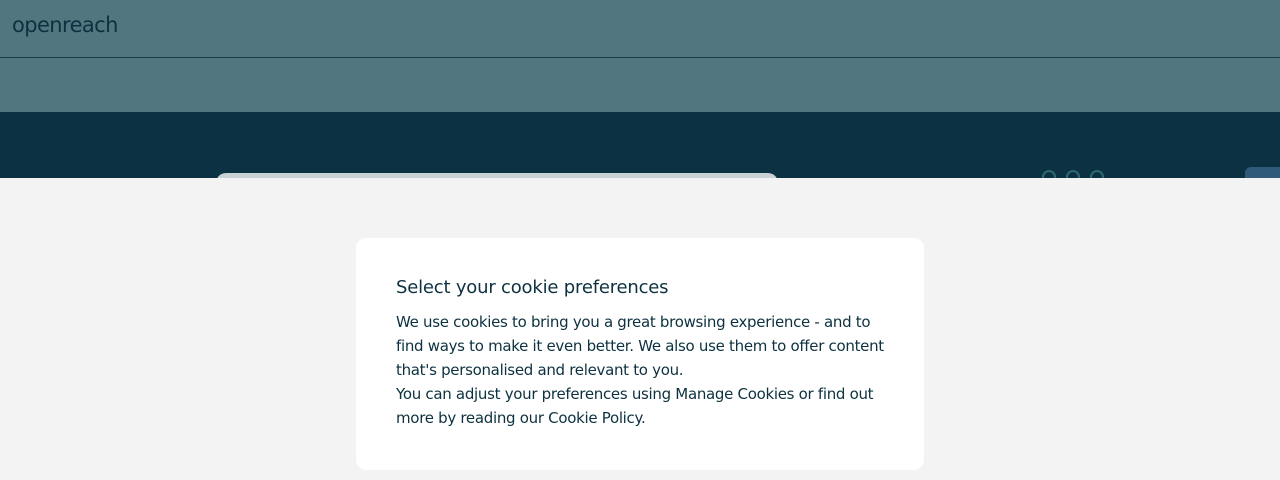 Image resolution: width=1280 pixels, height=480 pixels. I want to click on openreach-logo: openreach, so click(65, 25).